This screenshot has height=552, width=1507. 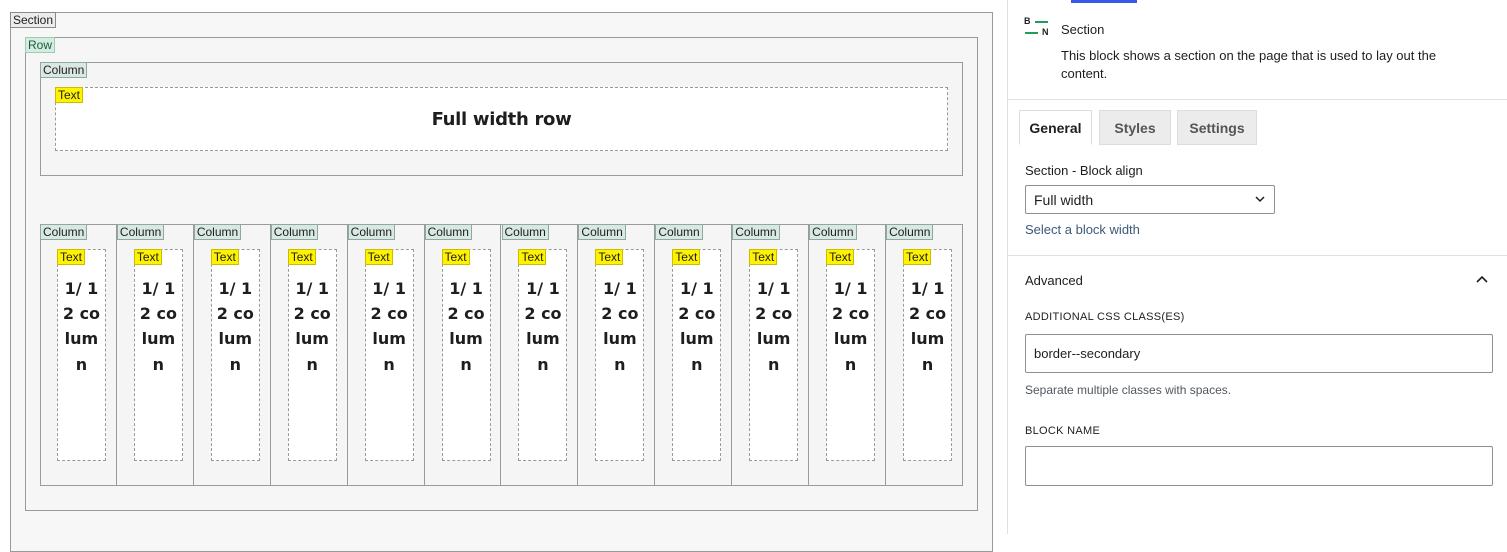 What do you see at coordinates (1482, 280) in the screenshot?
I see `chevron-up-icon` at bounding box center [1482, 280].